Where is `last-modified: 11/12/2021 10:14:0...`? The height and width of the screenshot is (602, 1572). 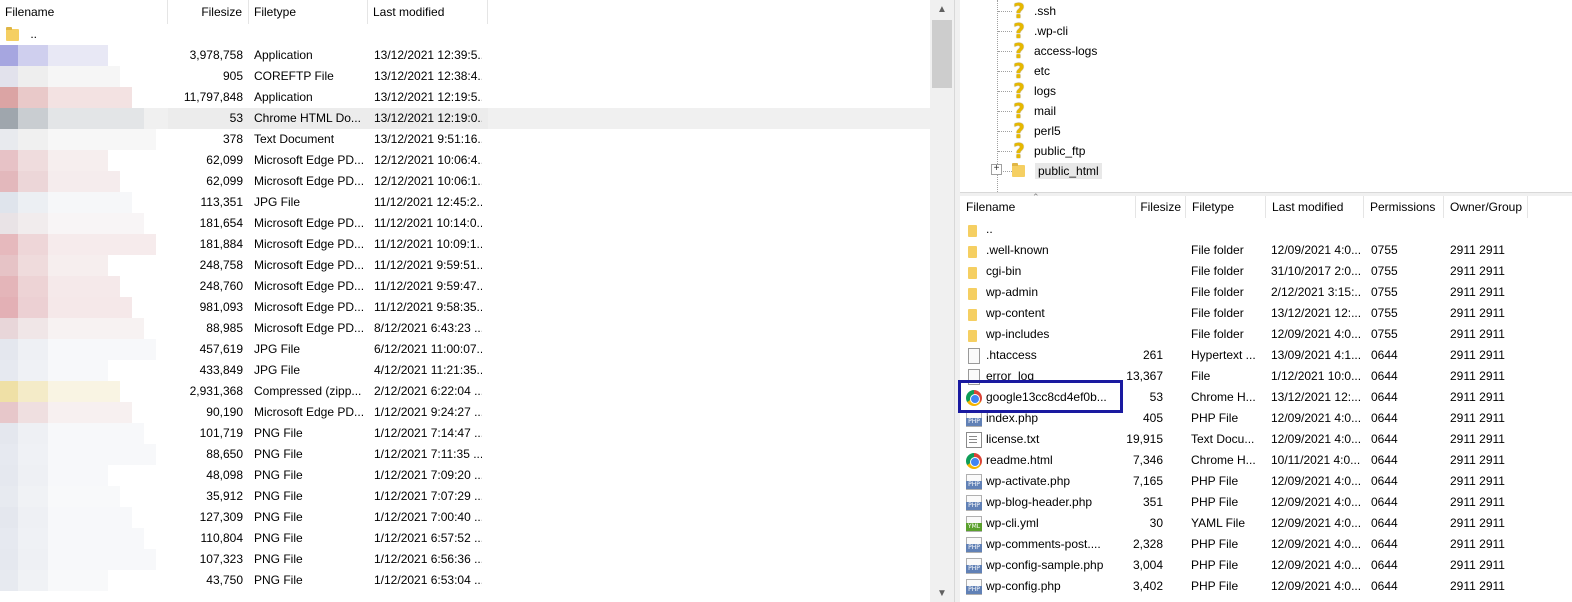 last-modified: 11/12/2021 10:14:0... is located at coordinates (428, 223).